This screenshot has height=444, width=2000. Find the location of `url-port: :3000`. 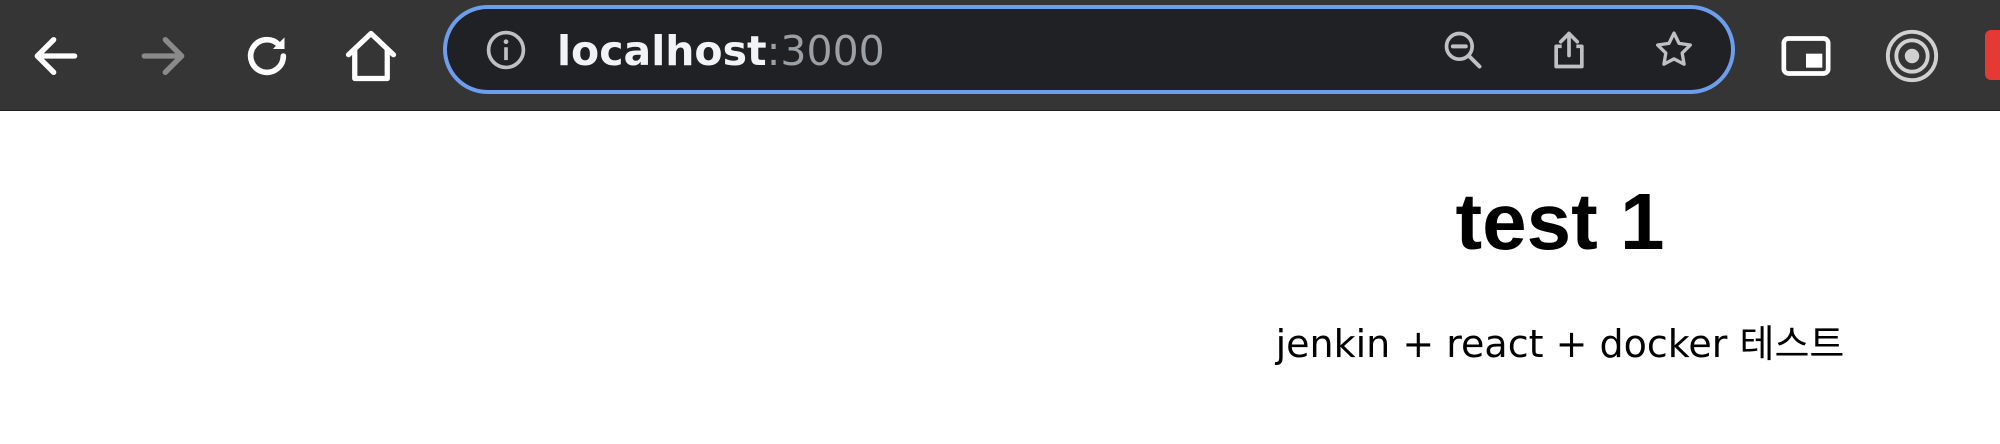

url-port: :3000 is located at coordinates (825, 51).